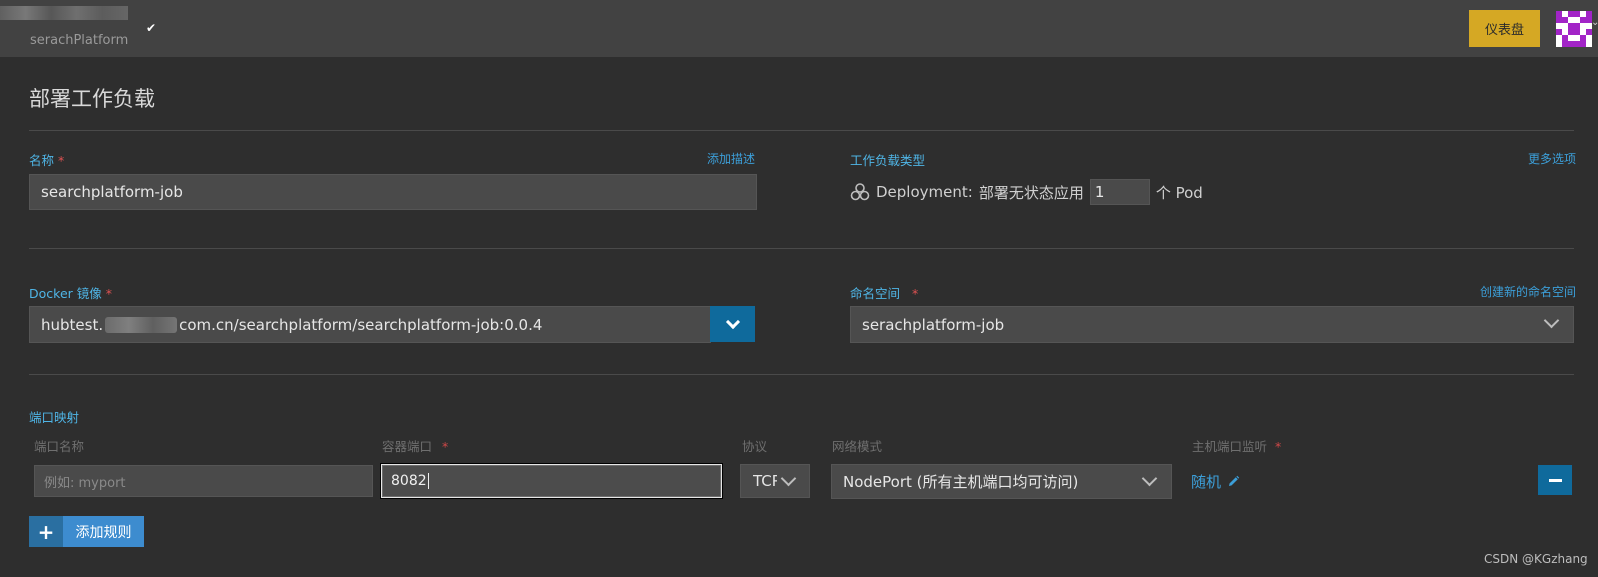 The width and height of the screenshot is (1598, 577). I want to click on port-name-header: 端口名称, so click(59, 446).